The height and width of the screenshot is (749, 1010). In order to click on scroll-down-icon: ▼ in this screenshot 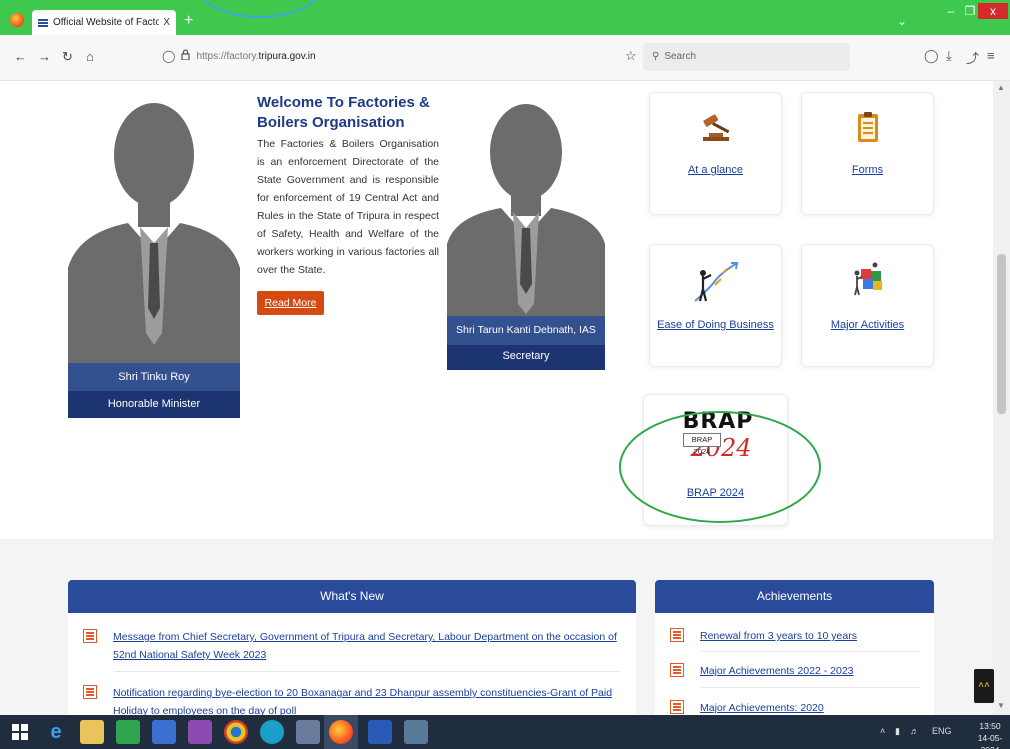, I will do `click(1001, 705)`.